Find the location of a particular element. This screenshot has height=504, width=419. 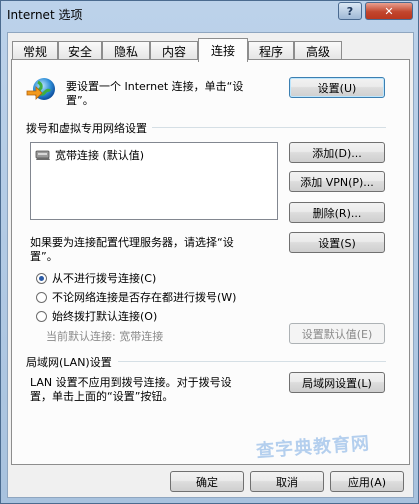

lan-settings-button: 局域网设置(L) is located at coordinates (337, 382).